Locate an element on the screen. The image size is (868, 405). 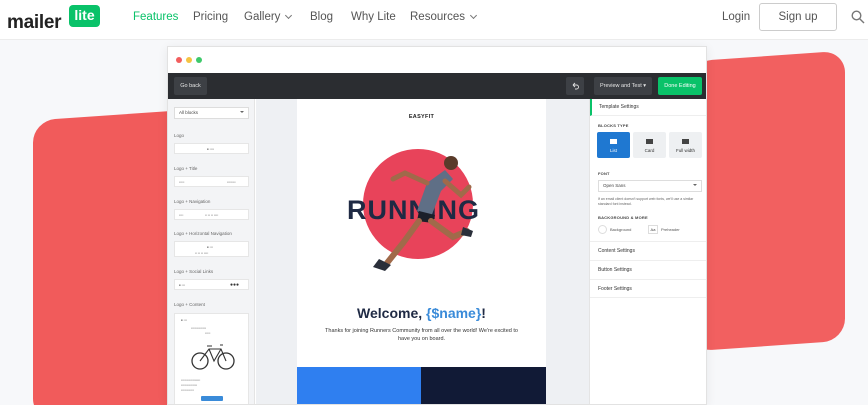
block-type-full-width: Full width is located at coordinates (685, 145).